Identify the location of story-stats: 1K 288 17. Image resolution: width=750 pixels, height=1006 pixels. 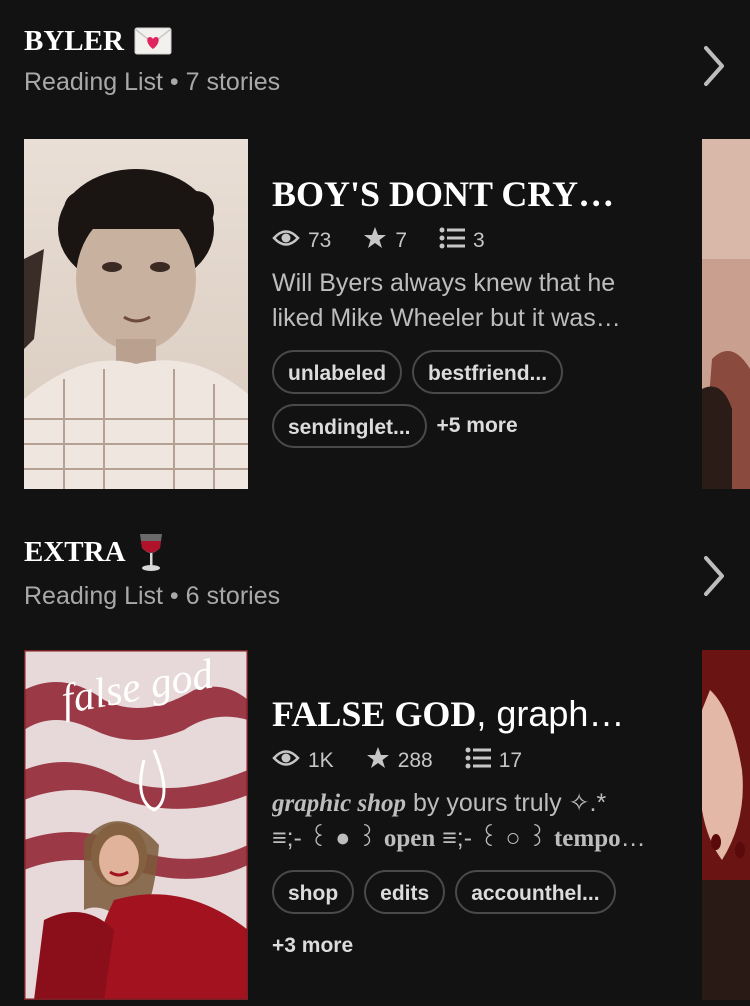
(472, 761).